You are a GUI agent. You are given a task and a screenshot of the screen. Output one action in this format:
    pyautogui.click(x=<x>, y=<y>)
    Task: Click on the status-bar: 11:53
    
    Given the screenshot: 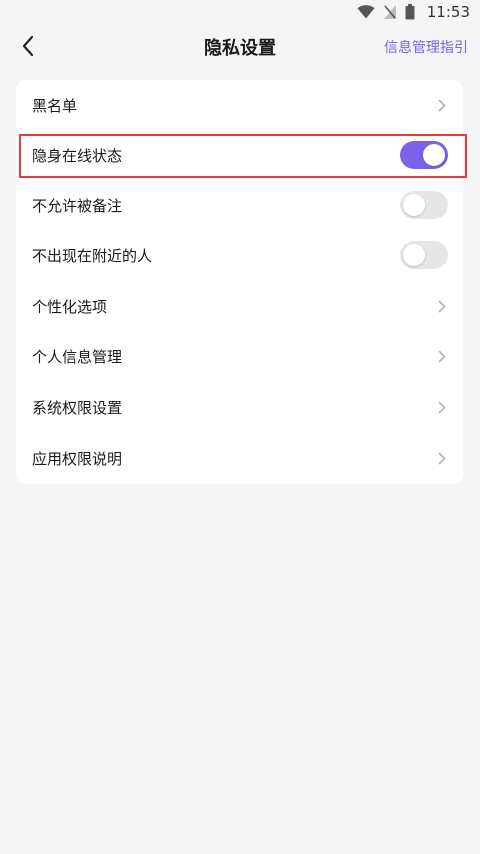 What is the action you would take?
    pyautogui.click(x=240, y=12)
    